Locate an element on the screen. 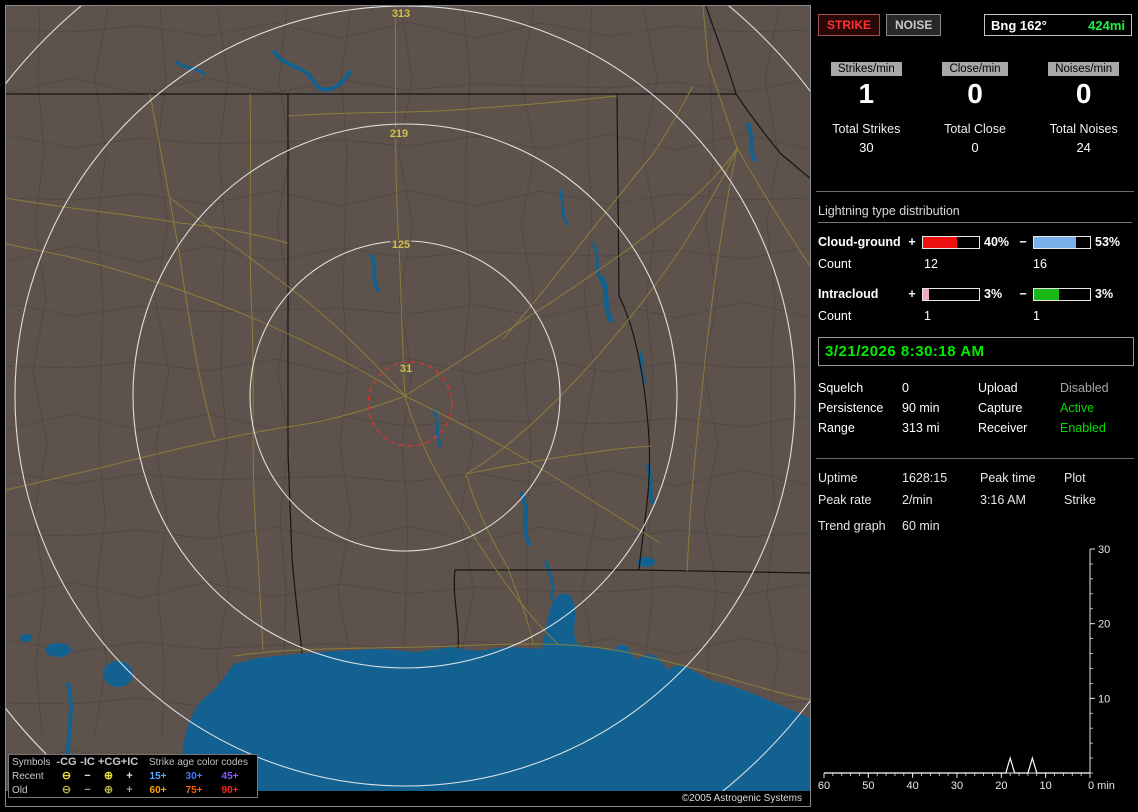  uptime-label: Uptime is located at coordinates (838, 478).